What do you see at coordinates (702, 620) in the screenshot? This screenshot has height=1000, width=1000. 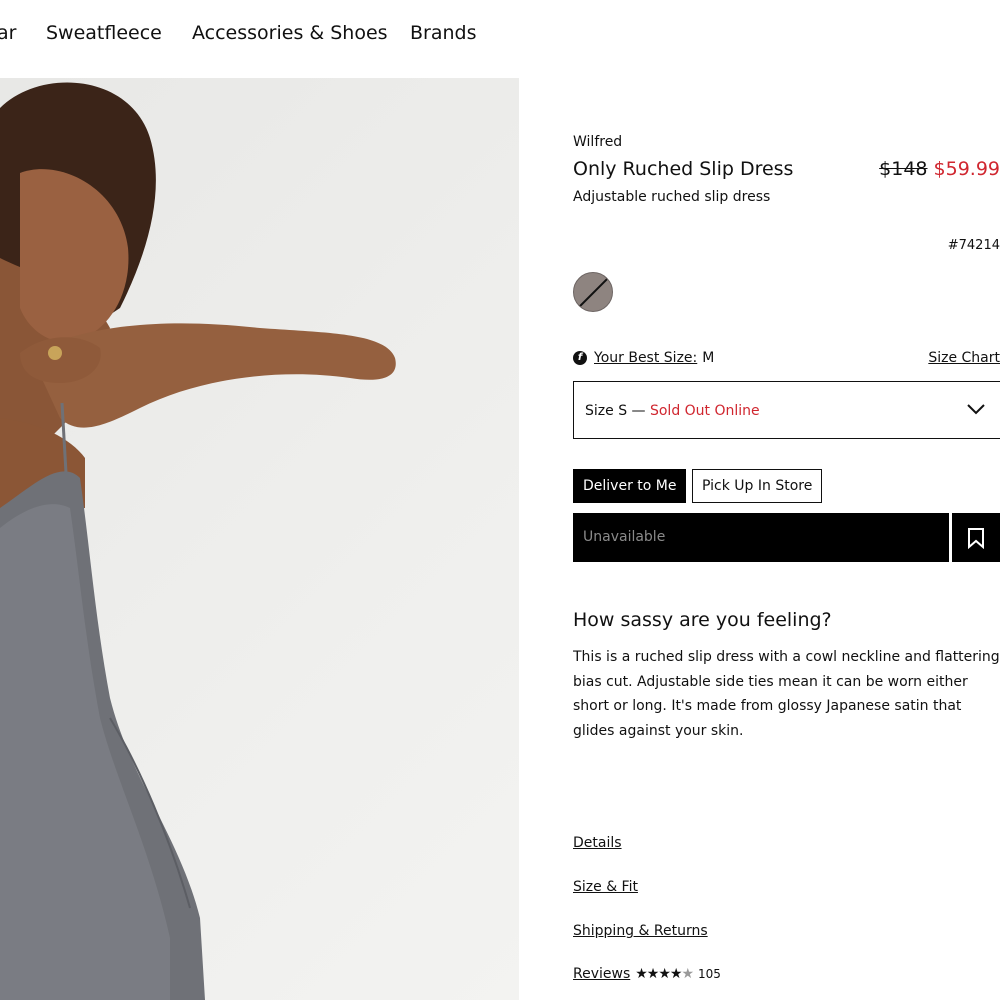 I see `description-heading: How sassy are you feeling?` at bounding box center [702, 620].